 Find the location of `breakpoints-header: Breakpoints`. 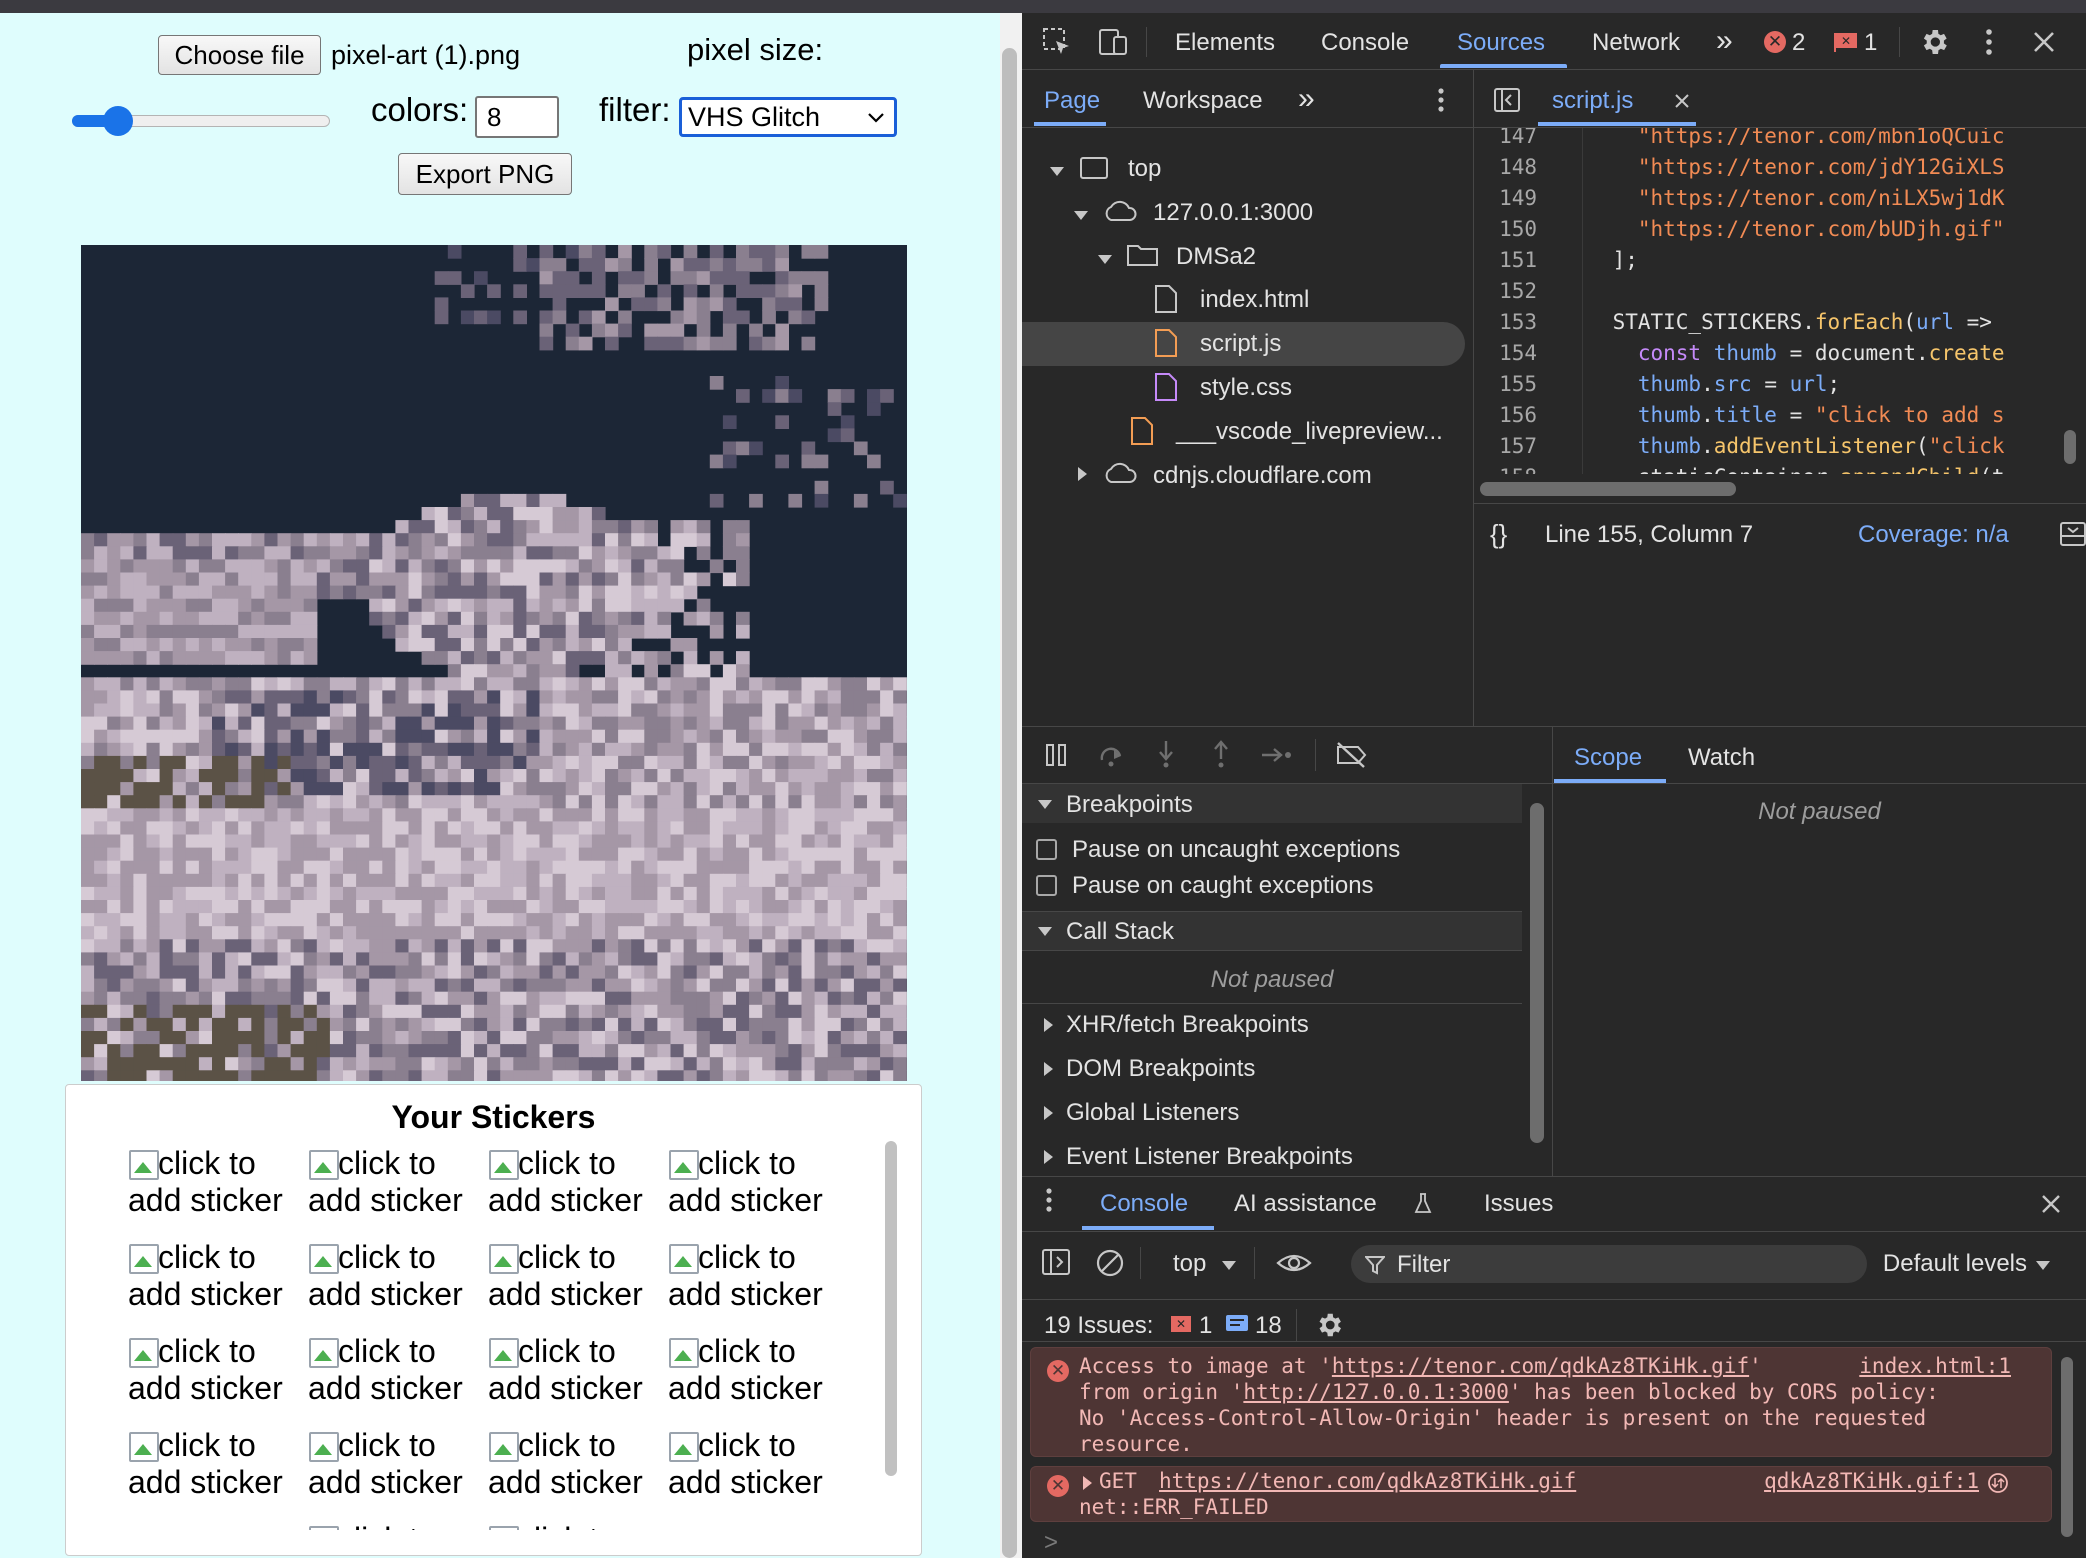

breakpoints-header: Breakpoints is located at coordinates (1272, 803).